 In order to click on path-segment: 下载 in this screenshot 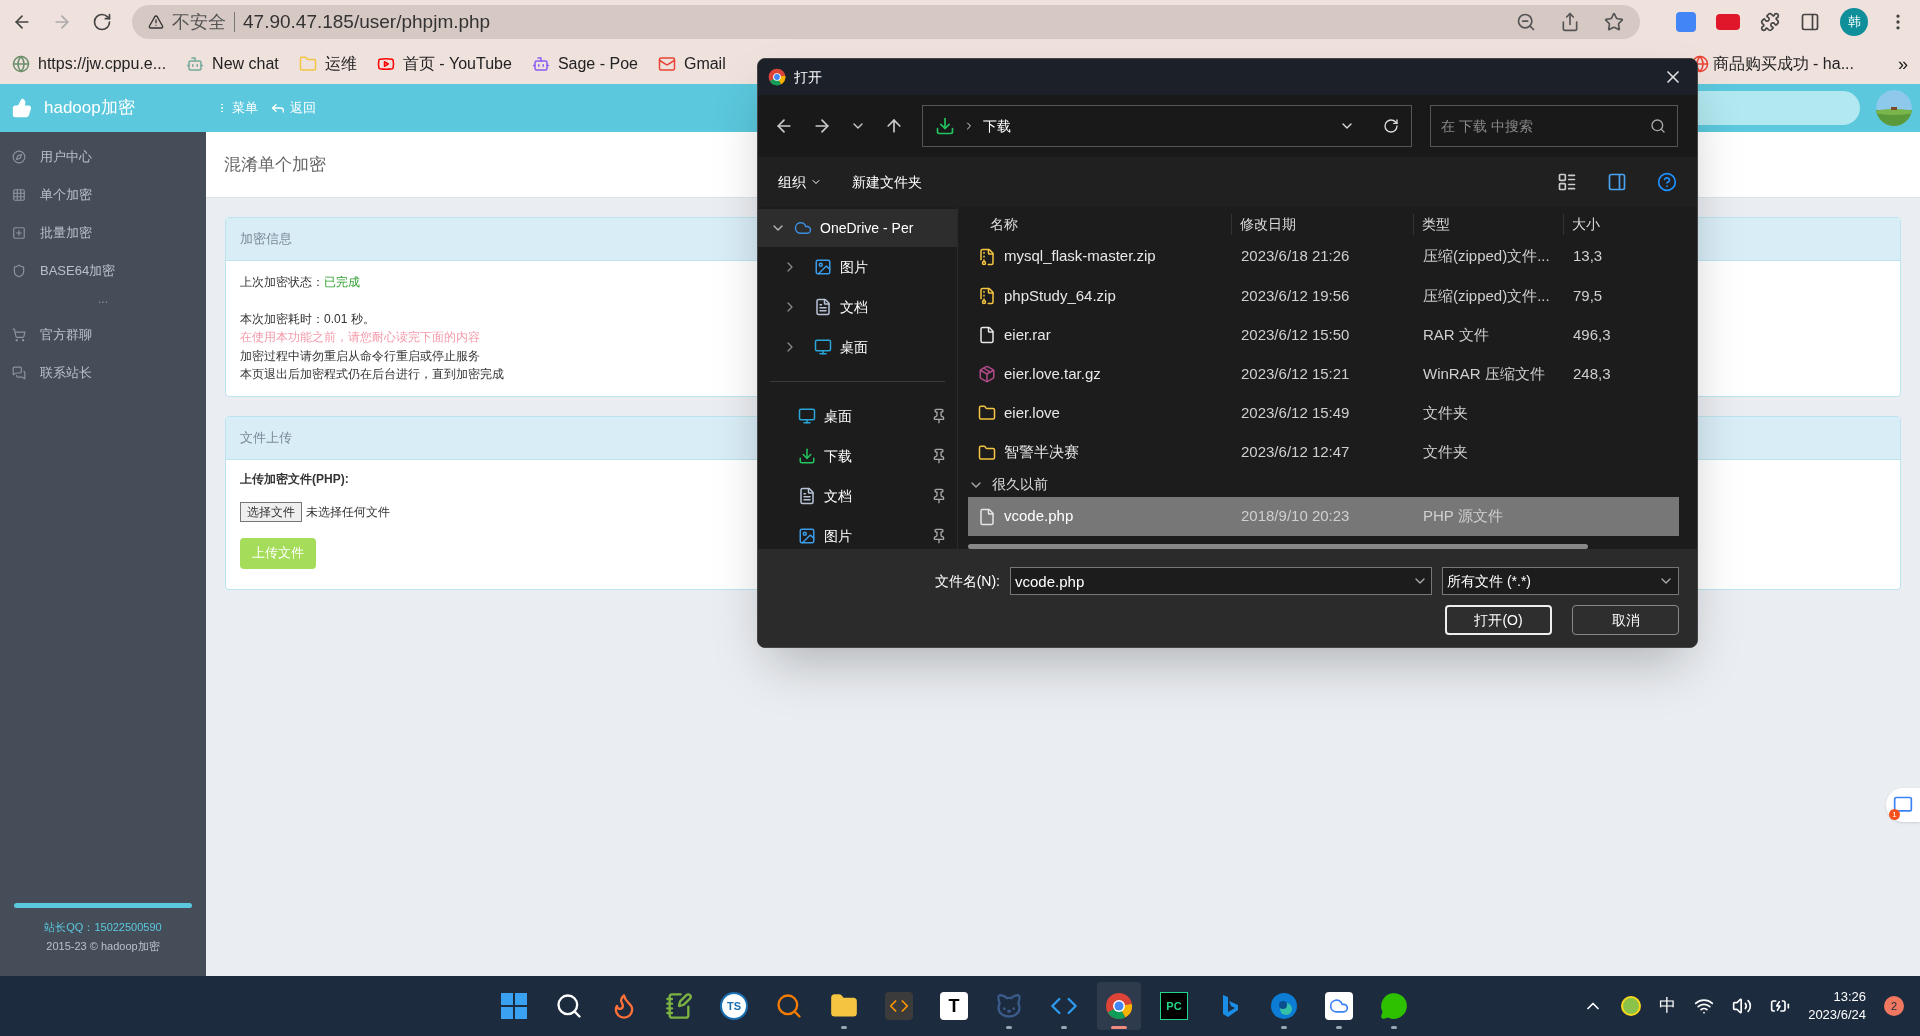, I will do `click(997, 126)`.